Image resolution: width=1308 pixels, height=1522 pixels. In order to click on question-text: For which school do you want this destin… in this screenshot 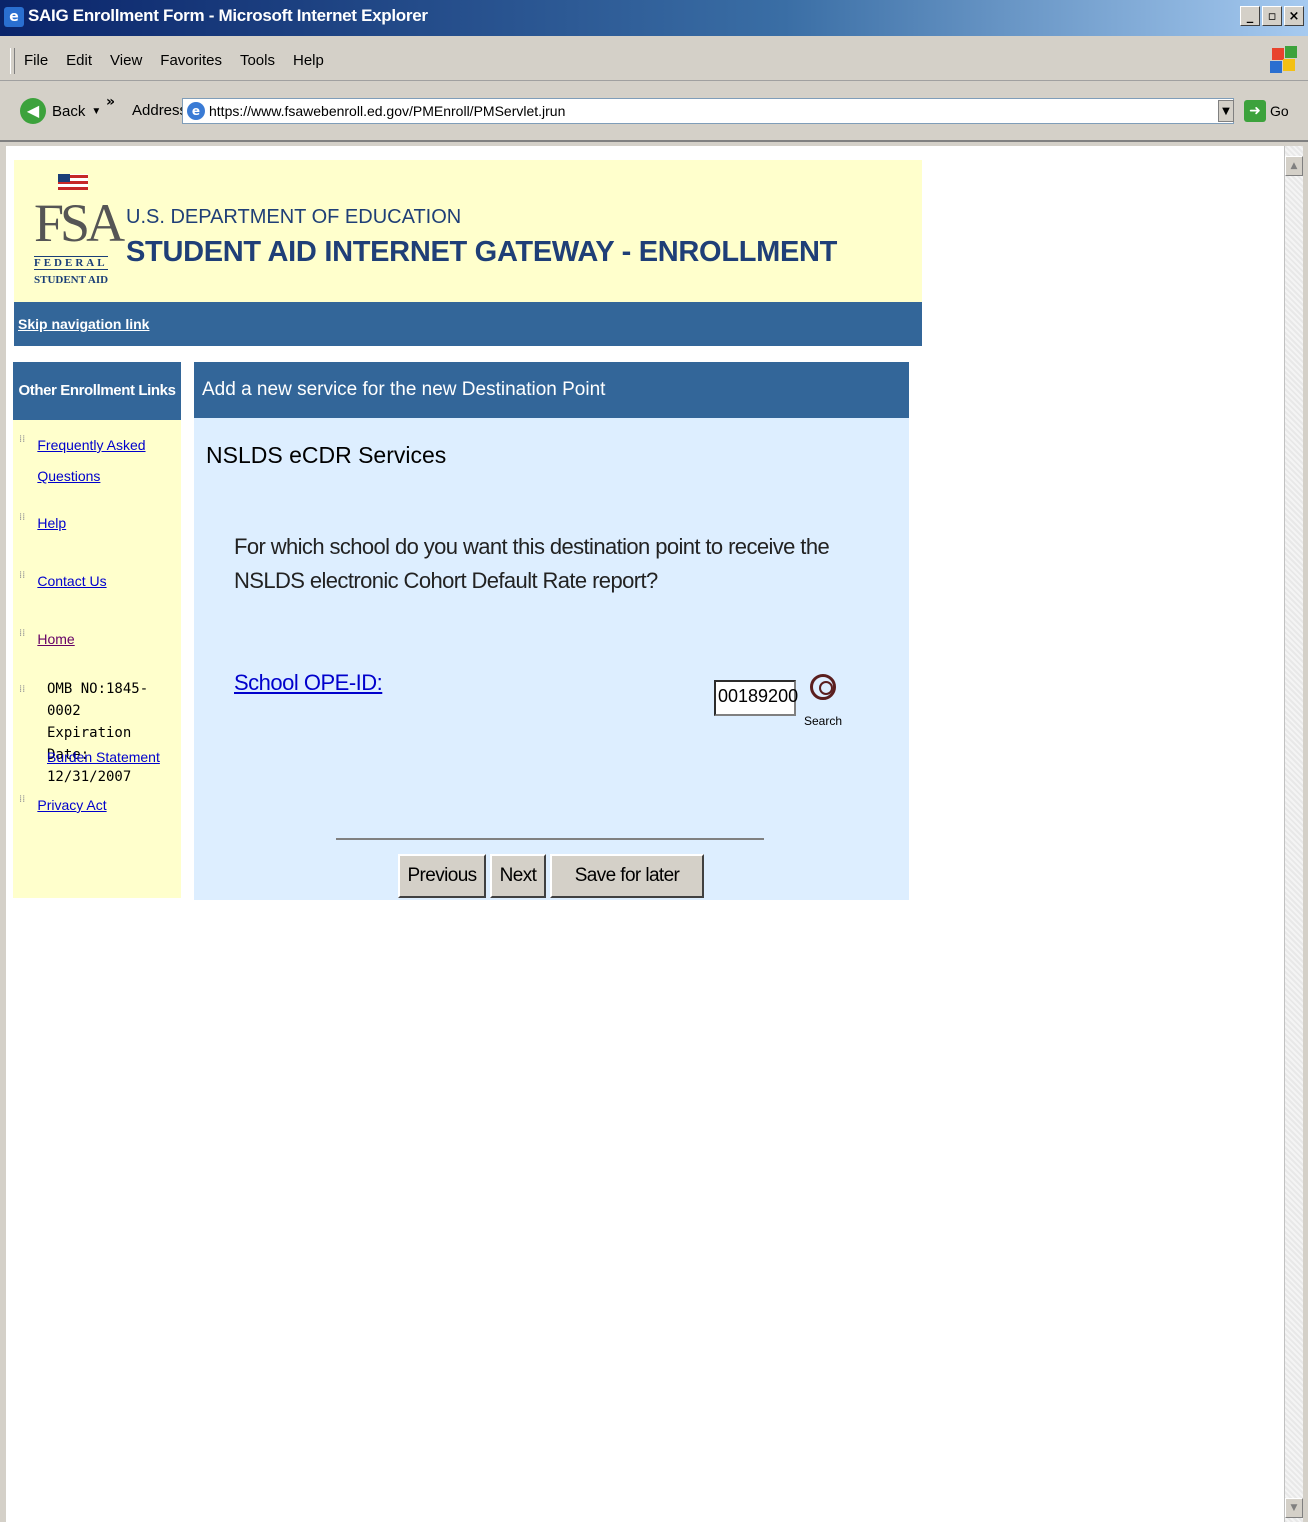, I will do `click(532, 563)`.